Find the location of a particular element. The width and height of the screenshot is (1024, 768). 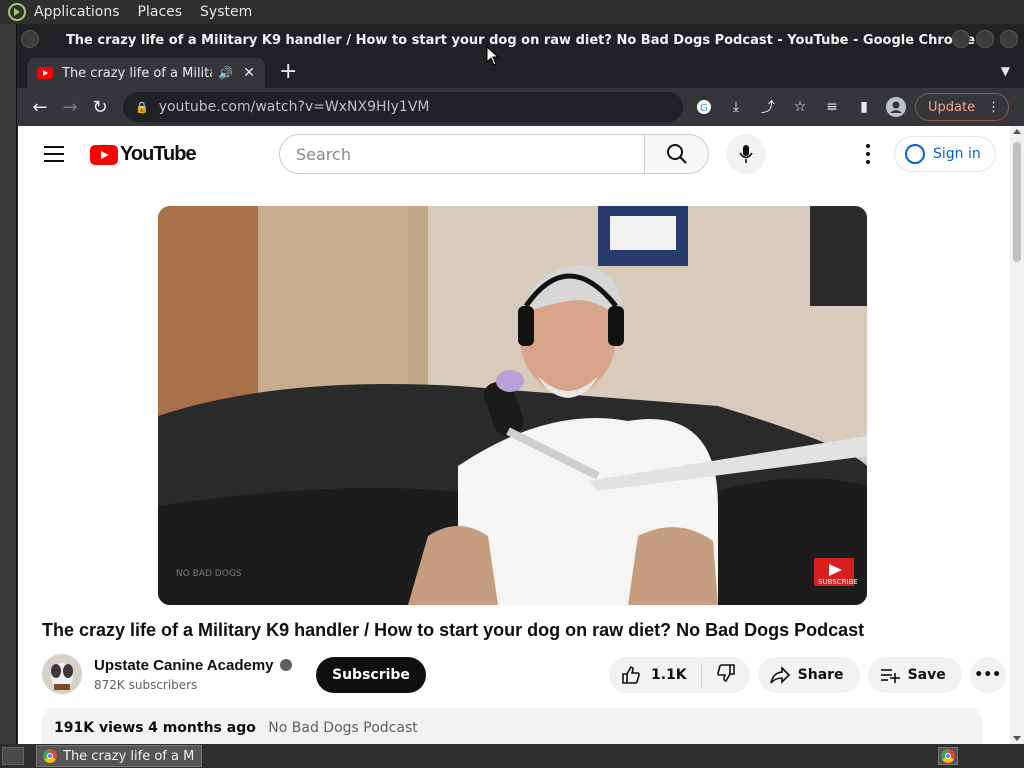

window-close-button is located at coordinates (1009, 39).